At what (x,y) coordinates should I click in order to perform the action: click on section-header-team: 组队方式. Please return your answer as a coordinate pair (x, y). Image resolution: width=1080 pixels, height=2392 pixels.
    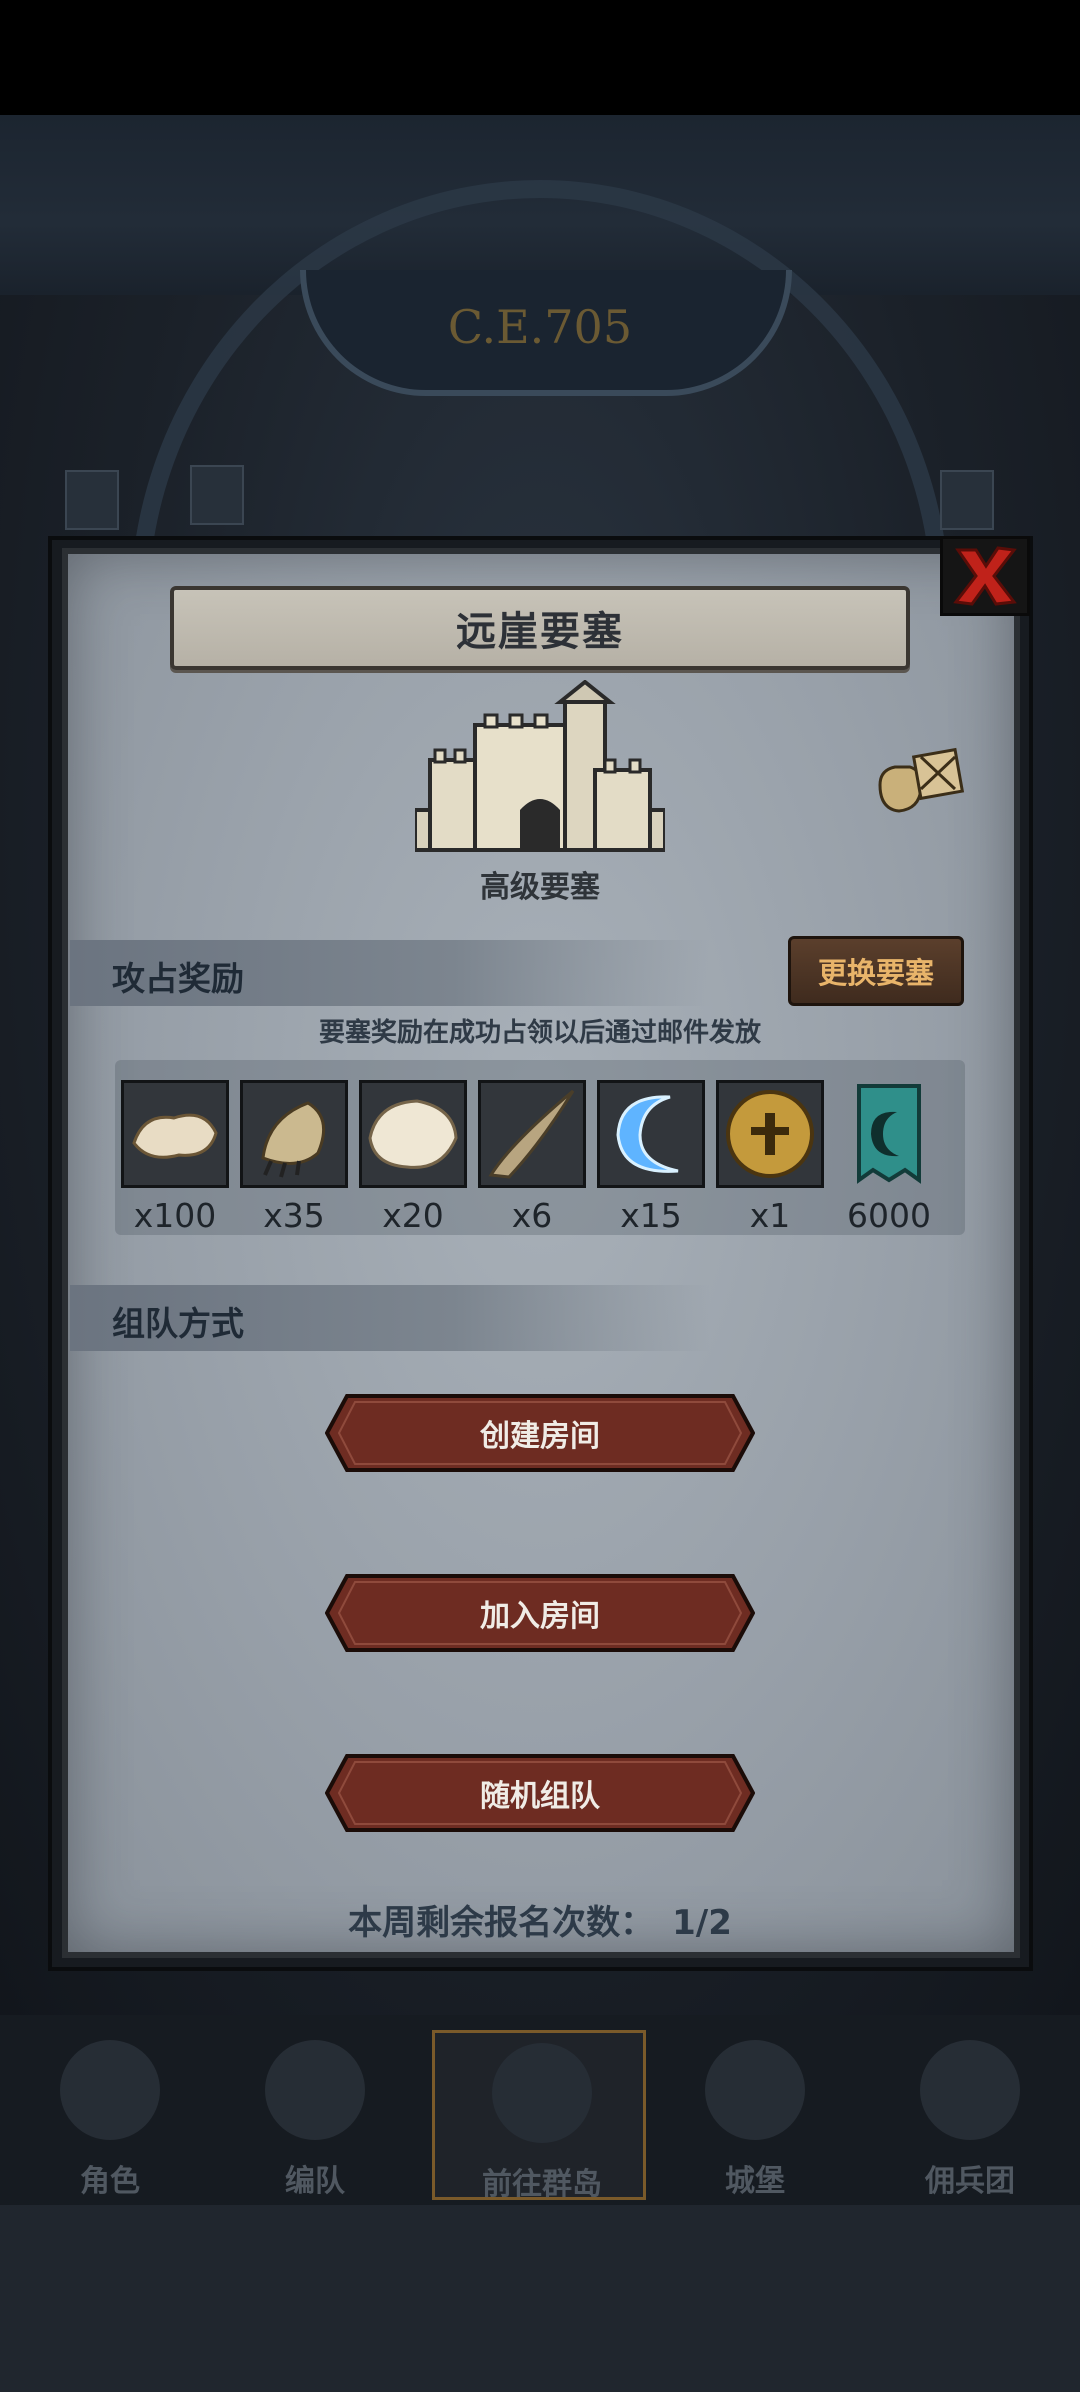
    Looking at the image, I should click on (390, 1318).